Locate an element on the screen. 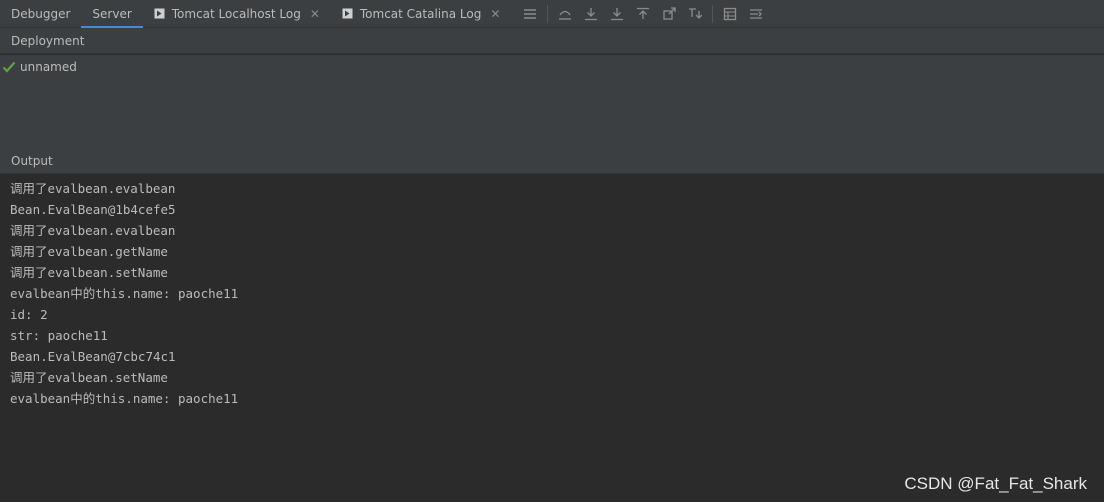 The height and width of the screenshot is (502, 1104). tab-tomcat-catalina-log: Tomcat Catalina Log ✕ is located at coordinates (421, 13).